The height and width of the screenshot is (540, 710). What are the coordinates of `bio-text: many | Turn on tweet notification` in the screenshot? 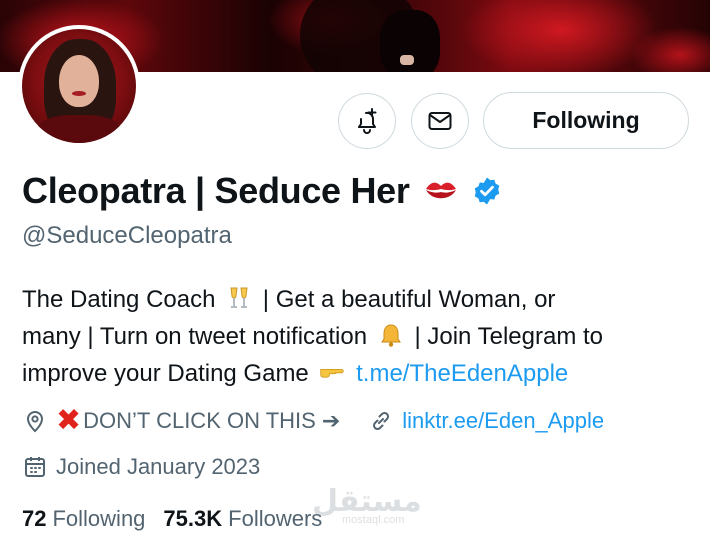 It's located at (195, 336).